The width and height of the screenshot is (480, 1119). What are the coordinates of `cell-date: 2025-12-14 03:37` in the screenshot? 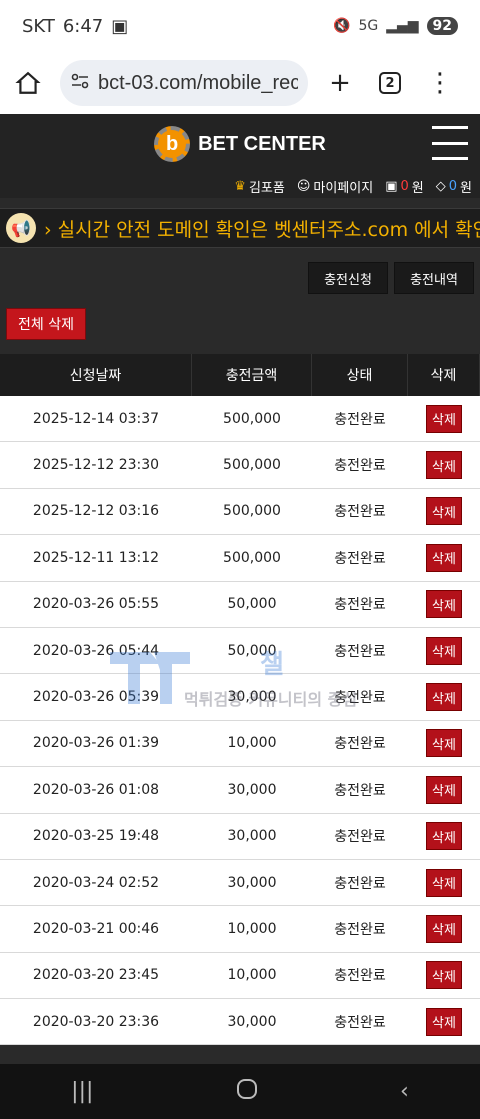 It's located at (96, 418).